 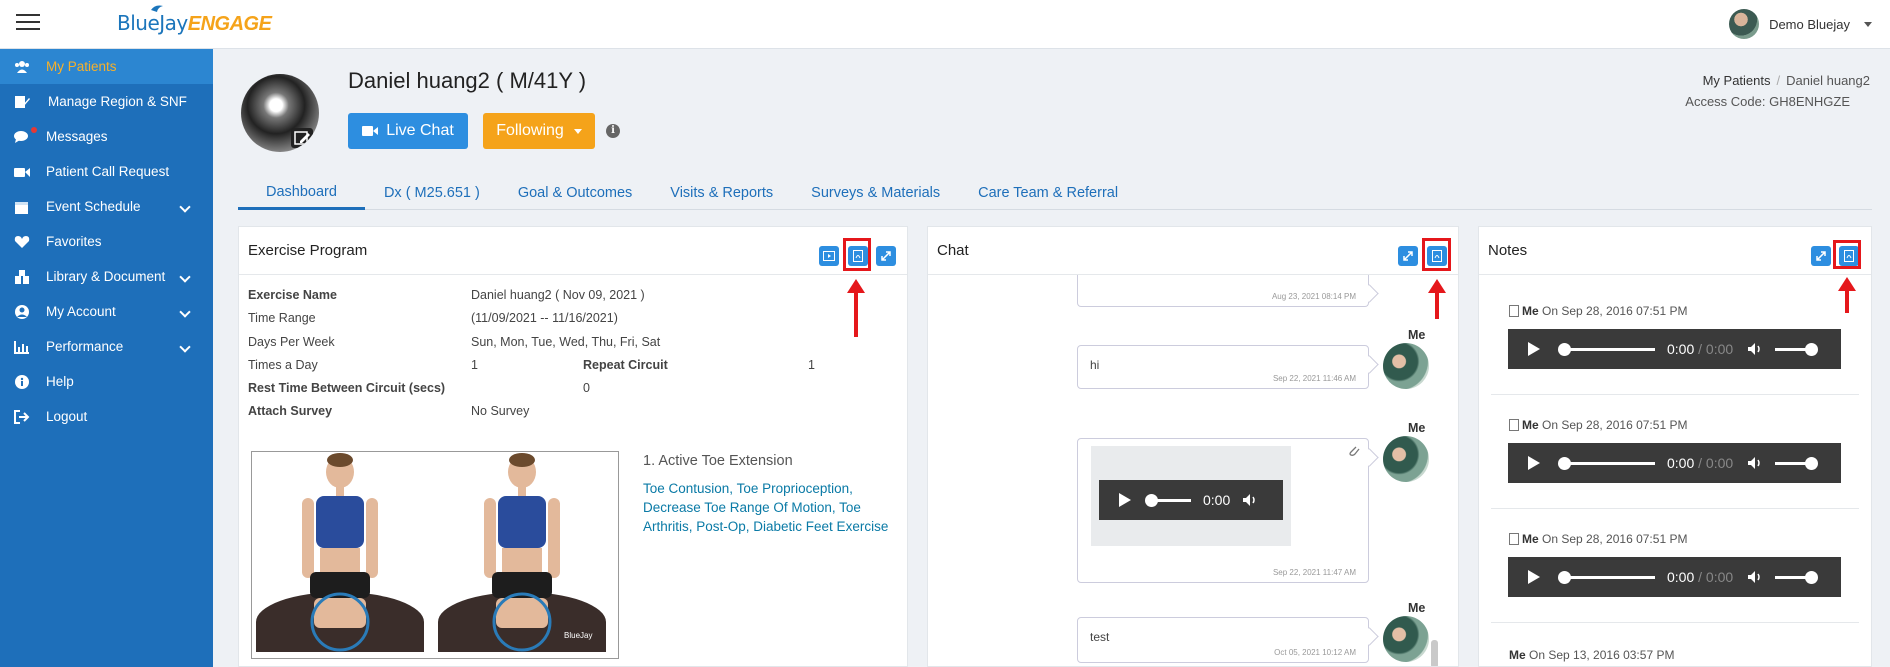 I want to click on sidebar-item-event-schedule: Event Schedule, so click(x=106, y=206).